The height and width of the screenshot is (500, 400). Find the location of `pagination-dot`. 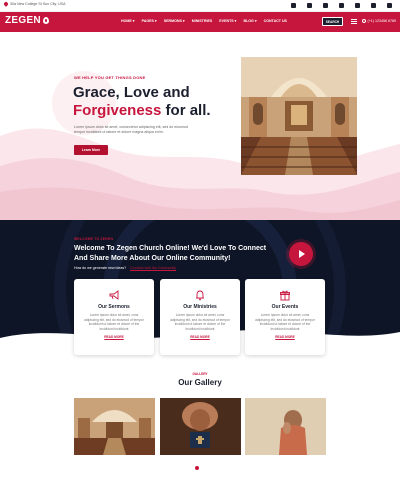

pagination-dot is located at coordinates (197, 468).